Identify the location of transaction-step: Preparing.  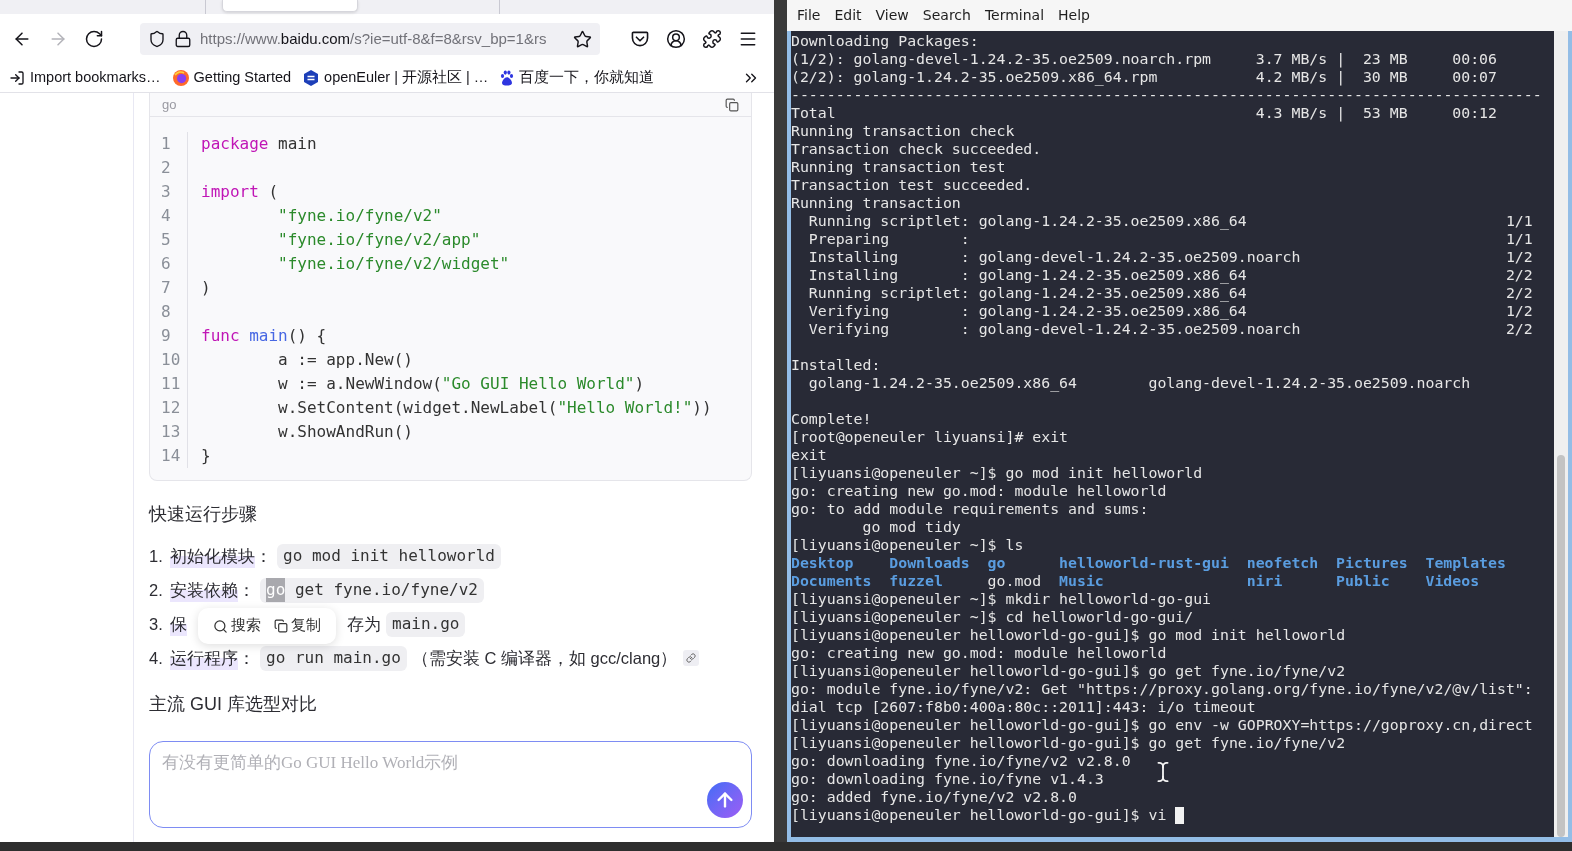
(849, 239).